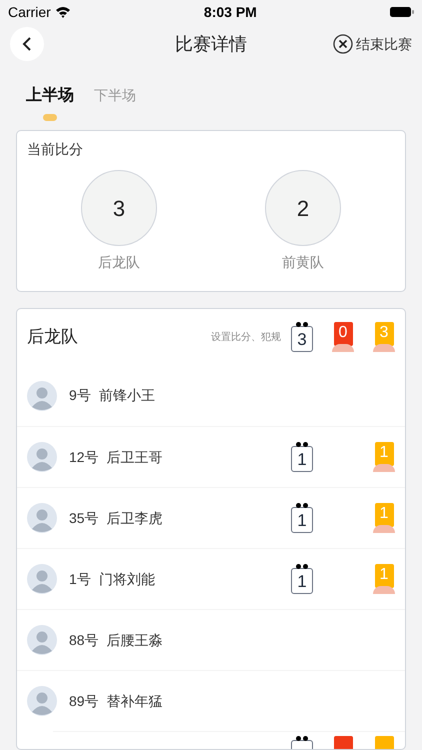  What do you see at coordinates (55, 149) in the screenshot?
I see `score-card-title: 当前比分` at bounding box center [55, 149].